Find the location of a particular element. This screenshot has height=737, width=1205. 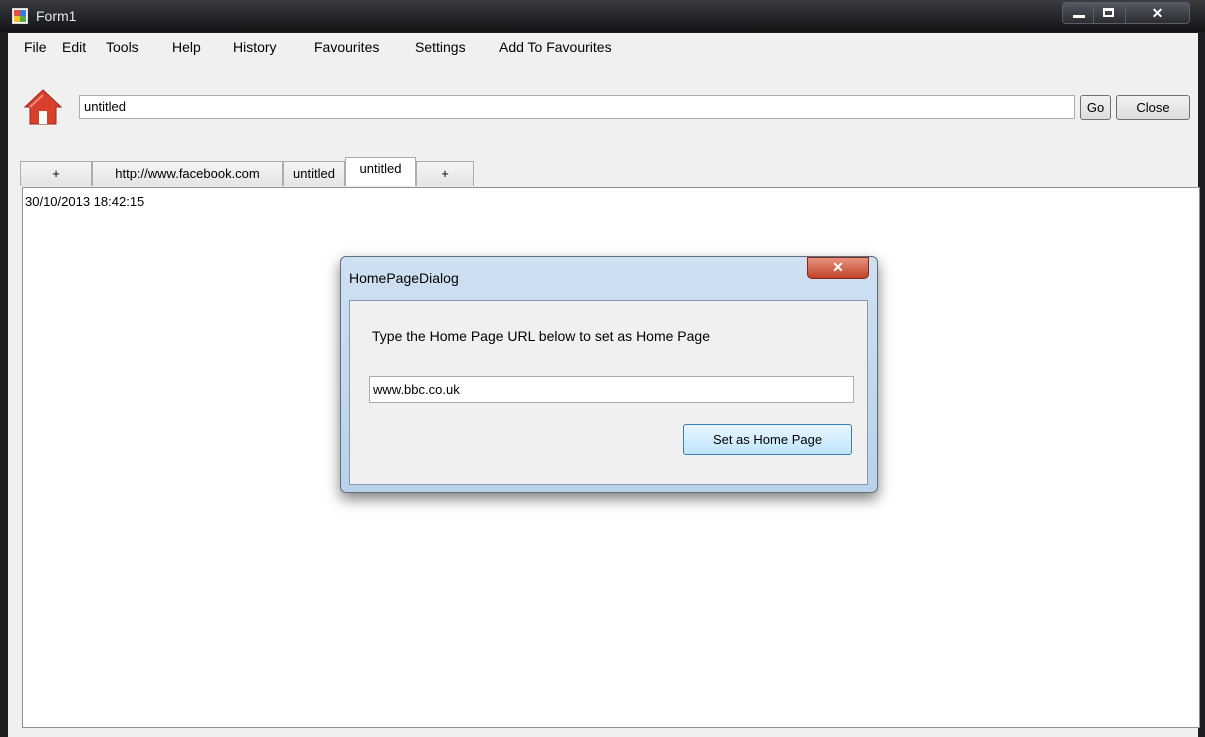

minimize-icon is located at coordinates (1079, 16).